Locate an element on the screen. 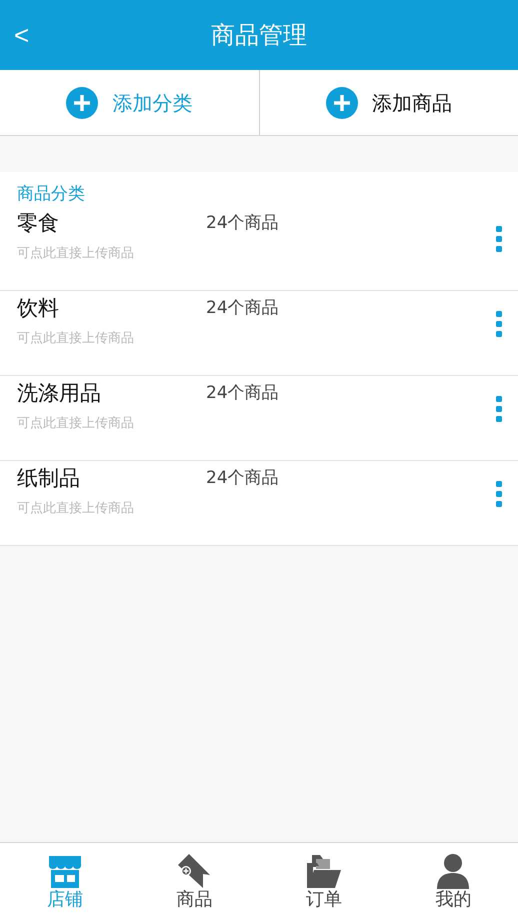 Image resolution: width=518 pixels, height=920 pixels. nav-tab: 订单 is located at coordinates (323, 881).